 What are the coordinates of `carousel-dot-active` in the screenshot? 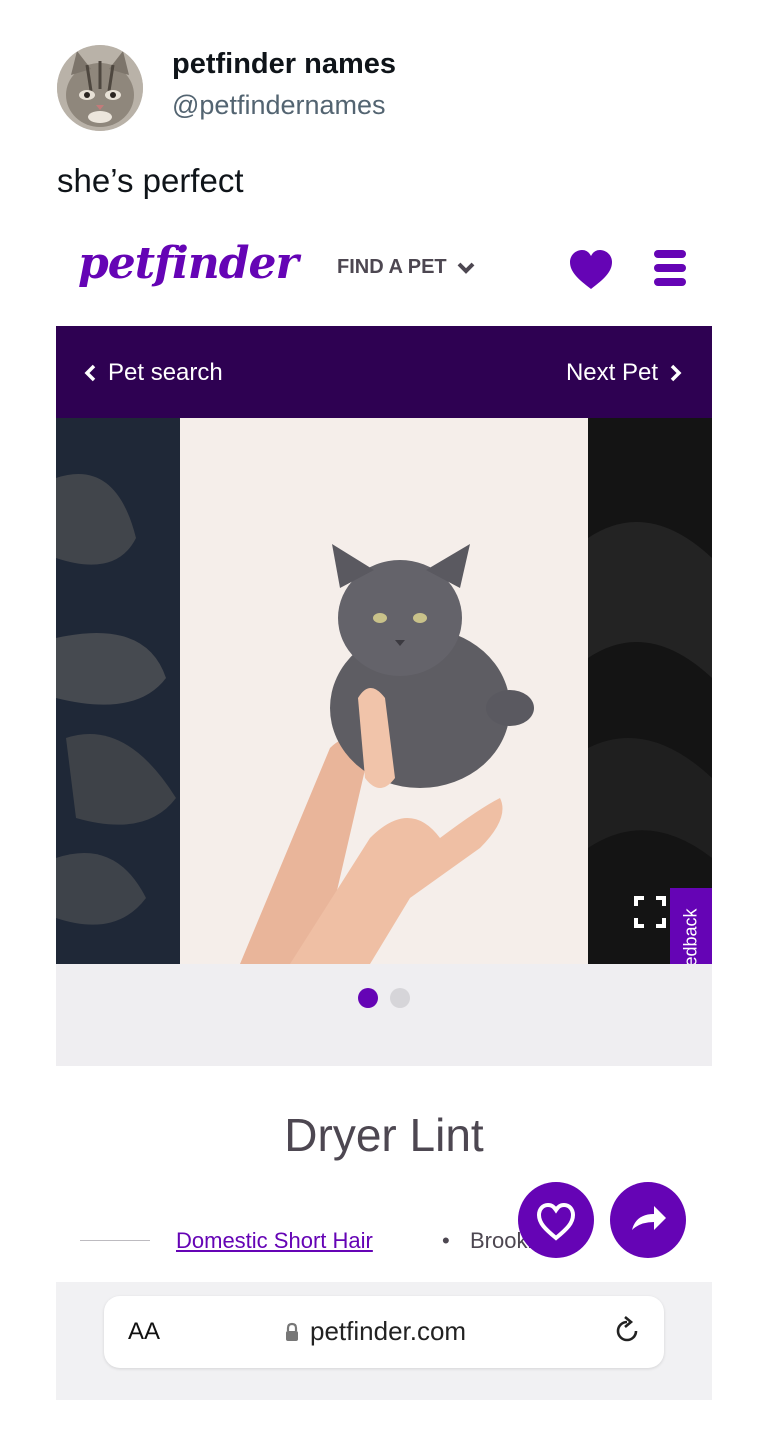 It's located at (368, 998).